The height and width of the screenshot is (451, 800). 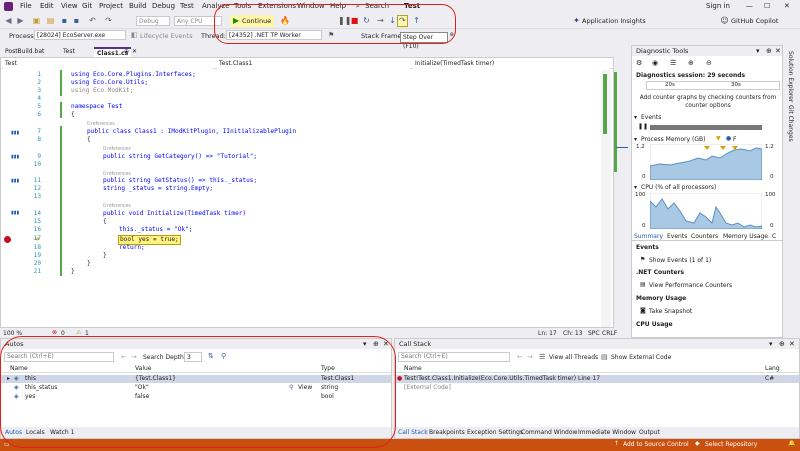 I want to click on save-icon: ▪, so click(x=64, y=20).